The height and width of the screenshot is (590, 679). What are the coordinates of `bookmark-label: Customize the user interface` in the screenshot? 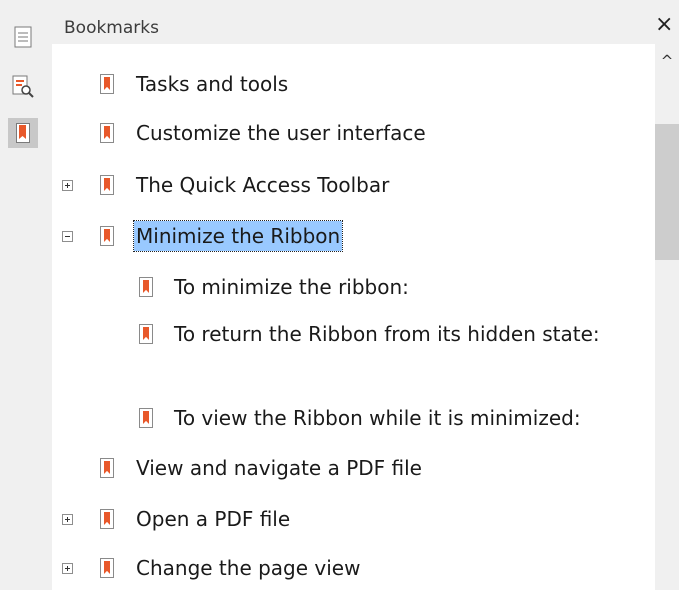 It's located at (281, 133).